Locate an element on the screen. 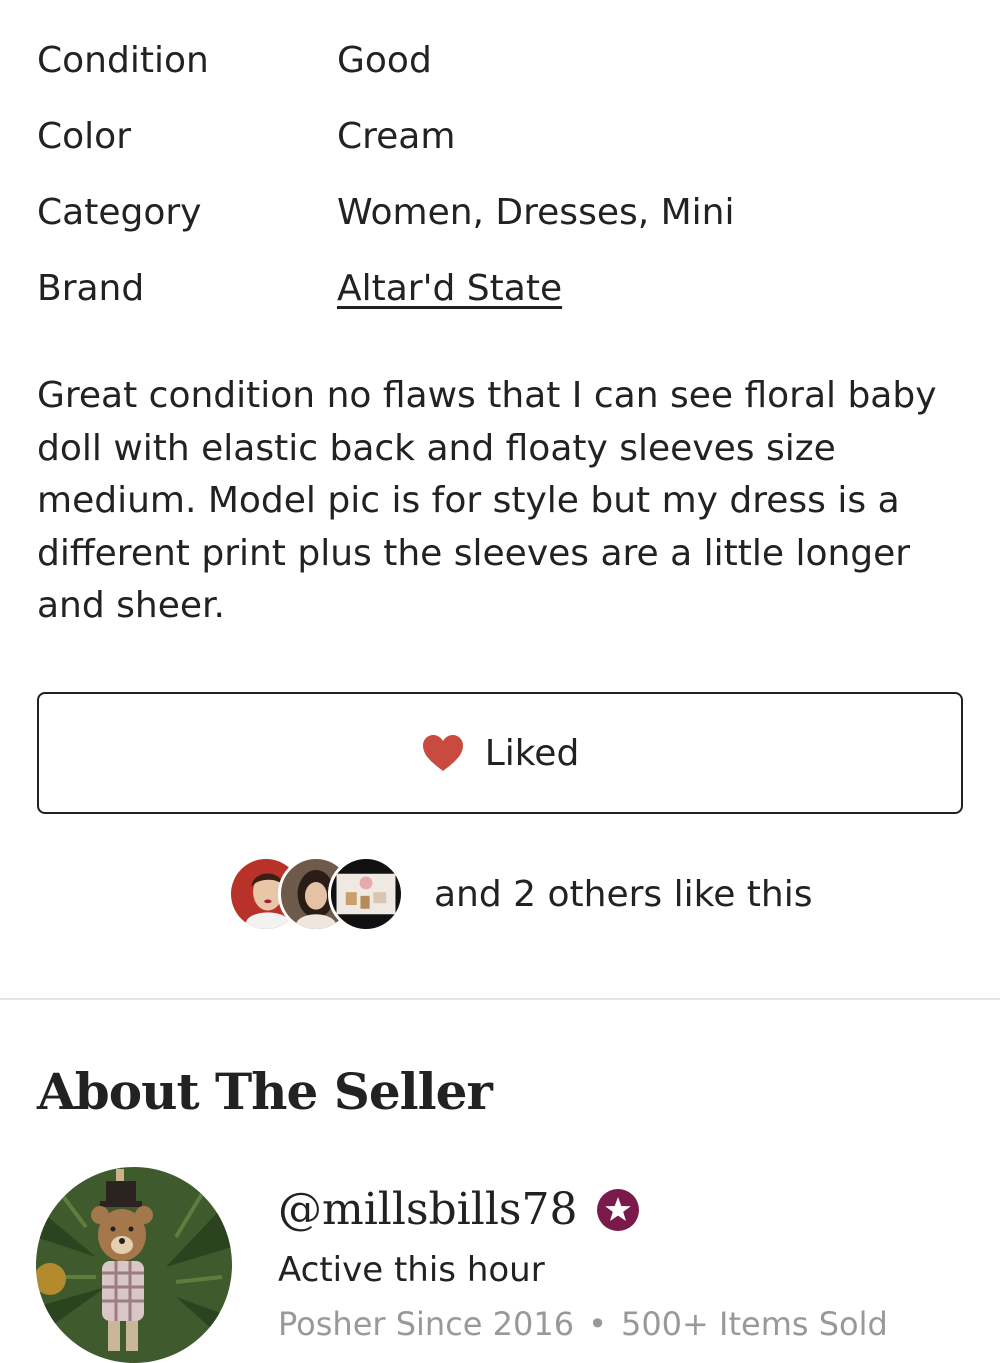 The image size is (1000, 1363). detail-row-color: Color Cream is located at coordinates (502, 136).